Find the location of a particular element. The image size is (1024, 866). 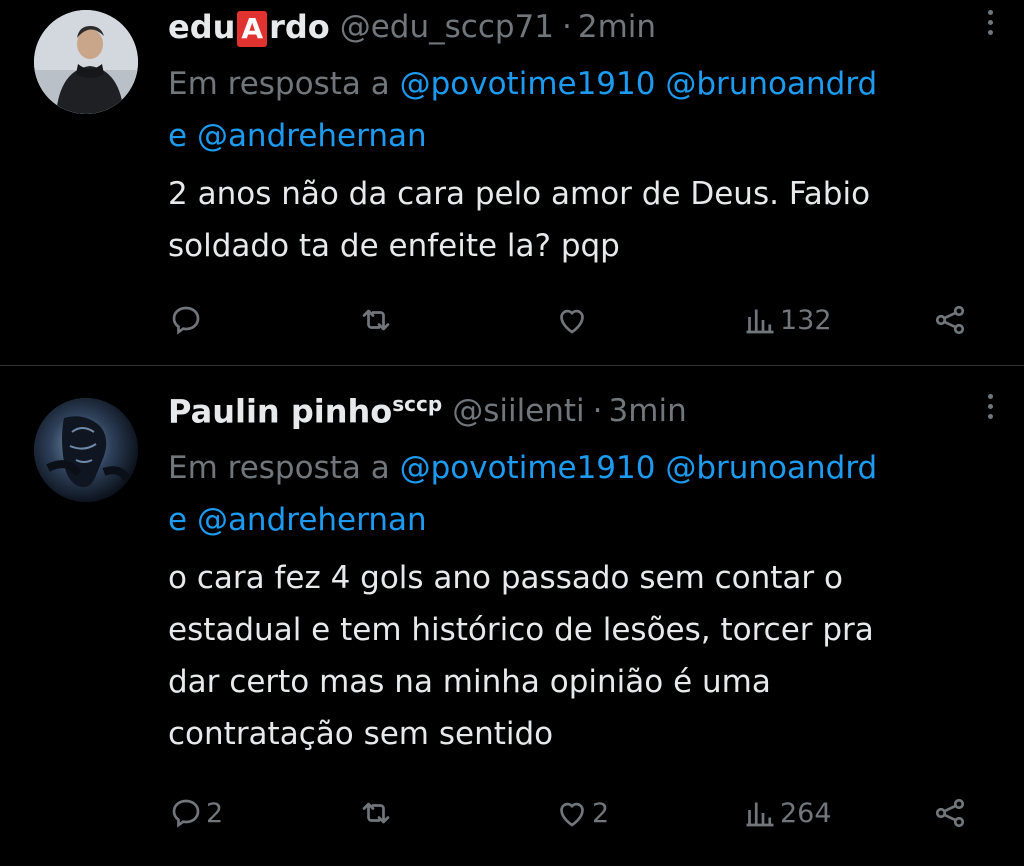

reply-button is located at coordinates (187, 320).